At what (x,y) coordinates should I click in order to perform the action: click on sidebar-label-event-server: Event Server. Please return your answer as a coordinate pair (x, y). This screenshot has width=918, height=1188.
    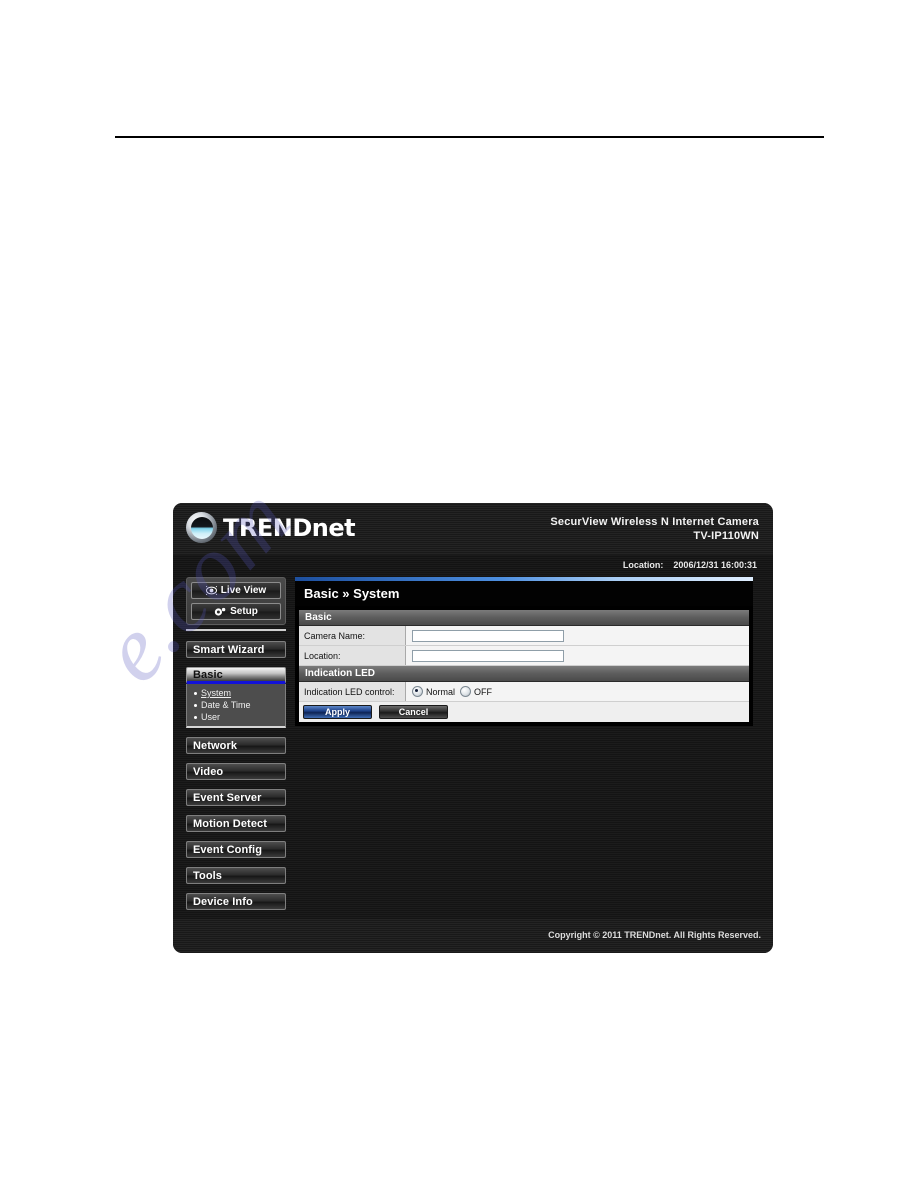
    Looking at the image, I should click on (227, 797).